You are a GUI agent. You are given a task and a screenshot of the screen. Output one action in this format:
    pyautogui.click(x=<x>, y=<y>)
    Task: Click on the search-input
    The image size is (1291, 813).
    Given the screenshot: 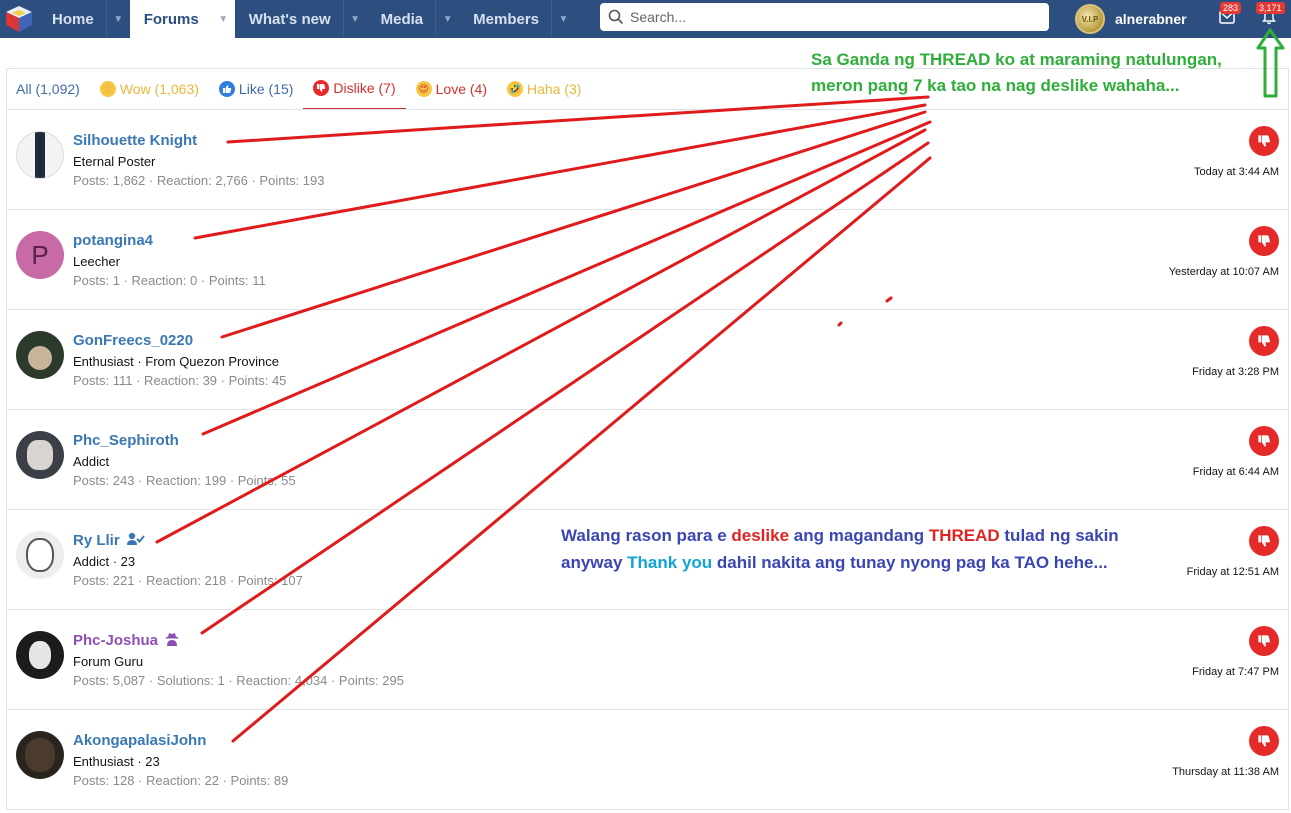 What is the action you would take?
    pyautogui.click(x=830, y=17)
    